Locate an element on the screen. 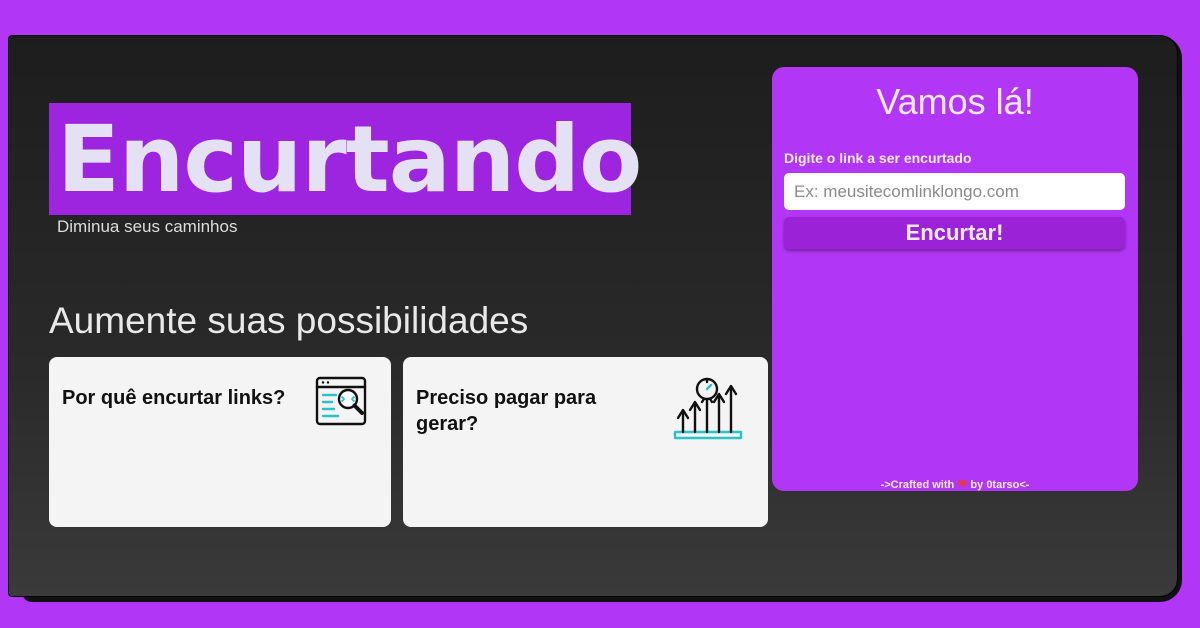  panel-title: Vamos lá! is located at coordinates (955, 101).